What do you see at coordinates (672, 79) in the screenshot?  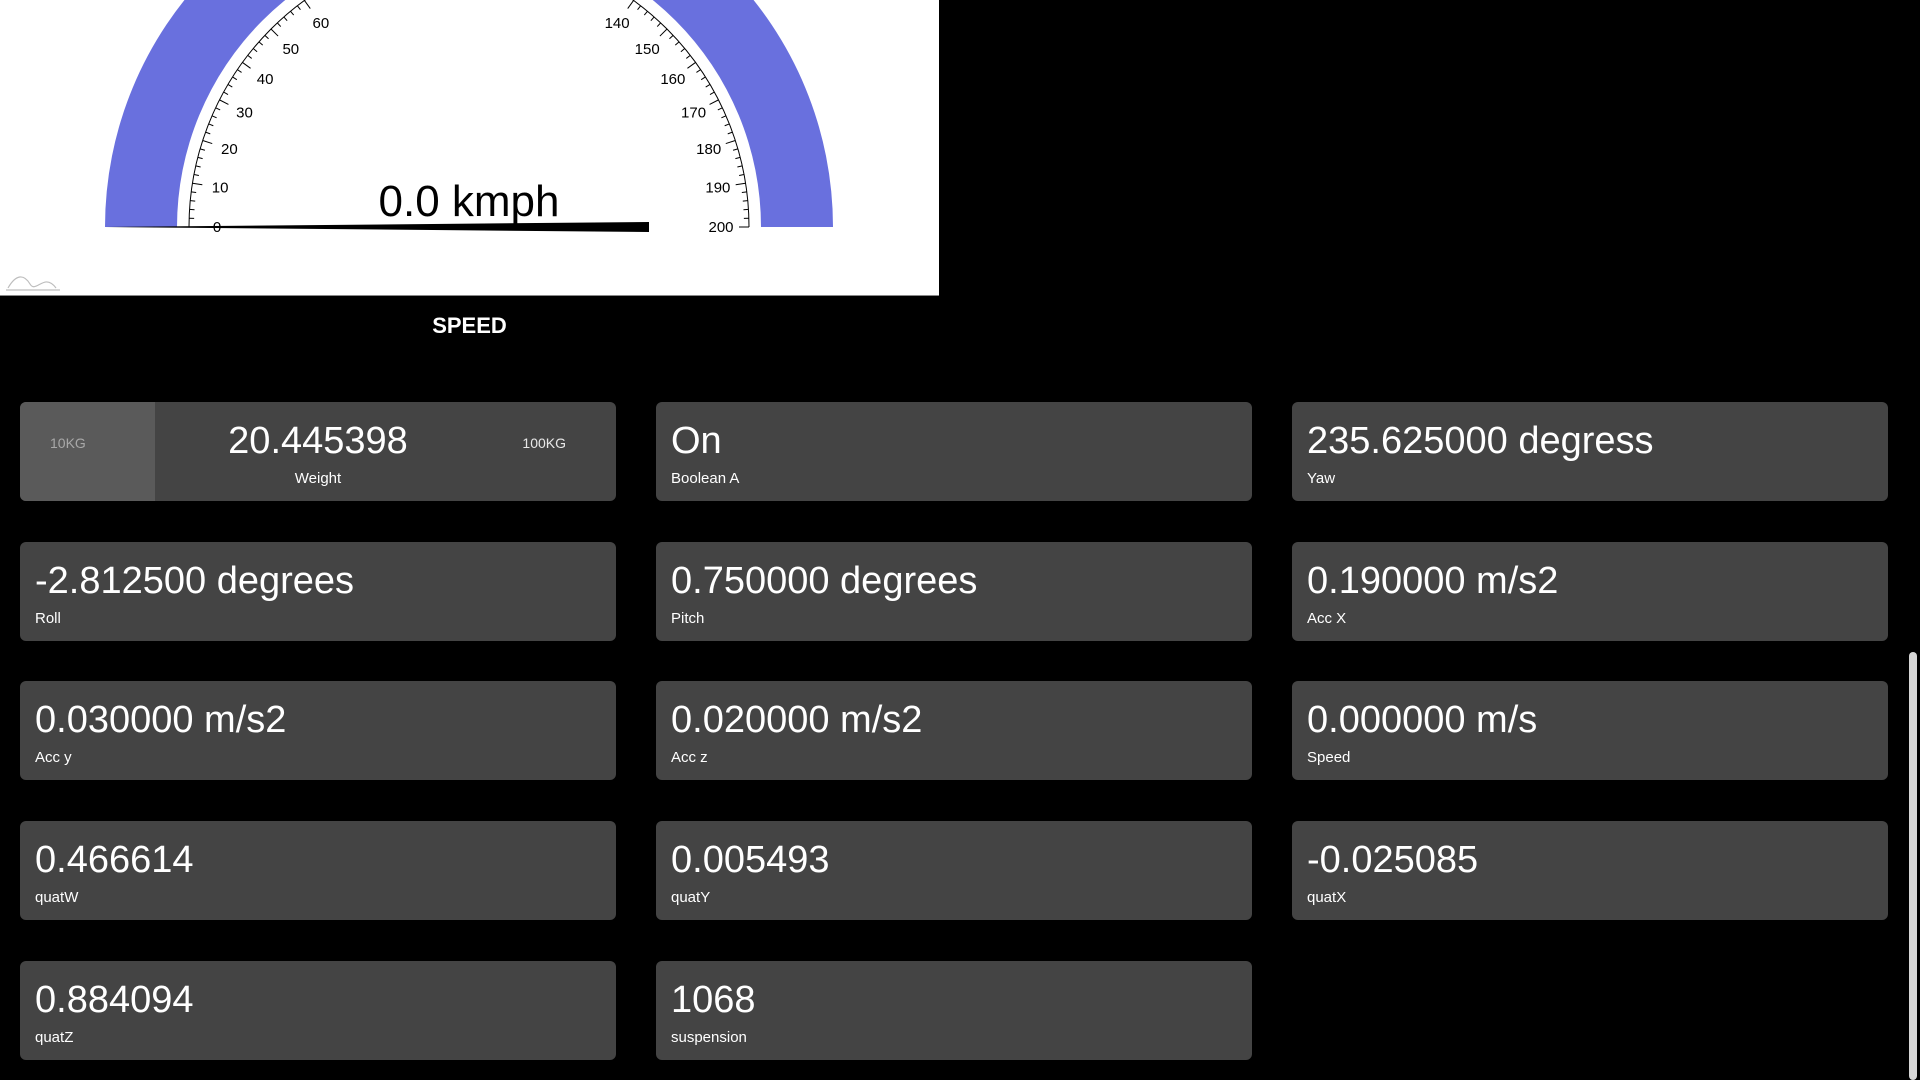 I see `gauge-tick-label: 160` at bounding box center [672, 79].